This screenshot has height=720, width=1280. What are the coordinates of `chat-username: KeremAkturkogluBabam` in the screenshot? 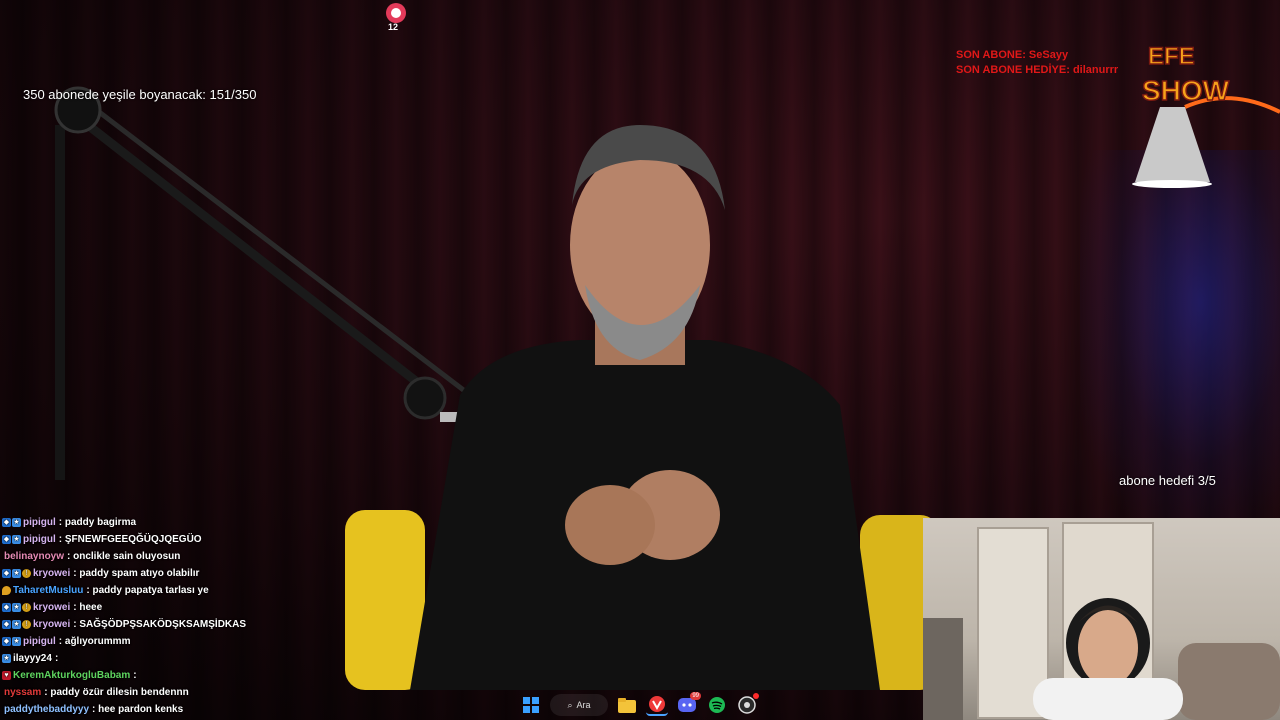 It's located at (71, 675).